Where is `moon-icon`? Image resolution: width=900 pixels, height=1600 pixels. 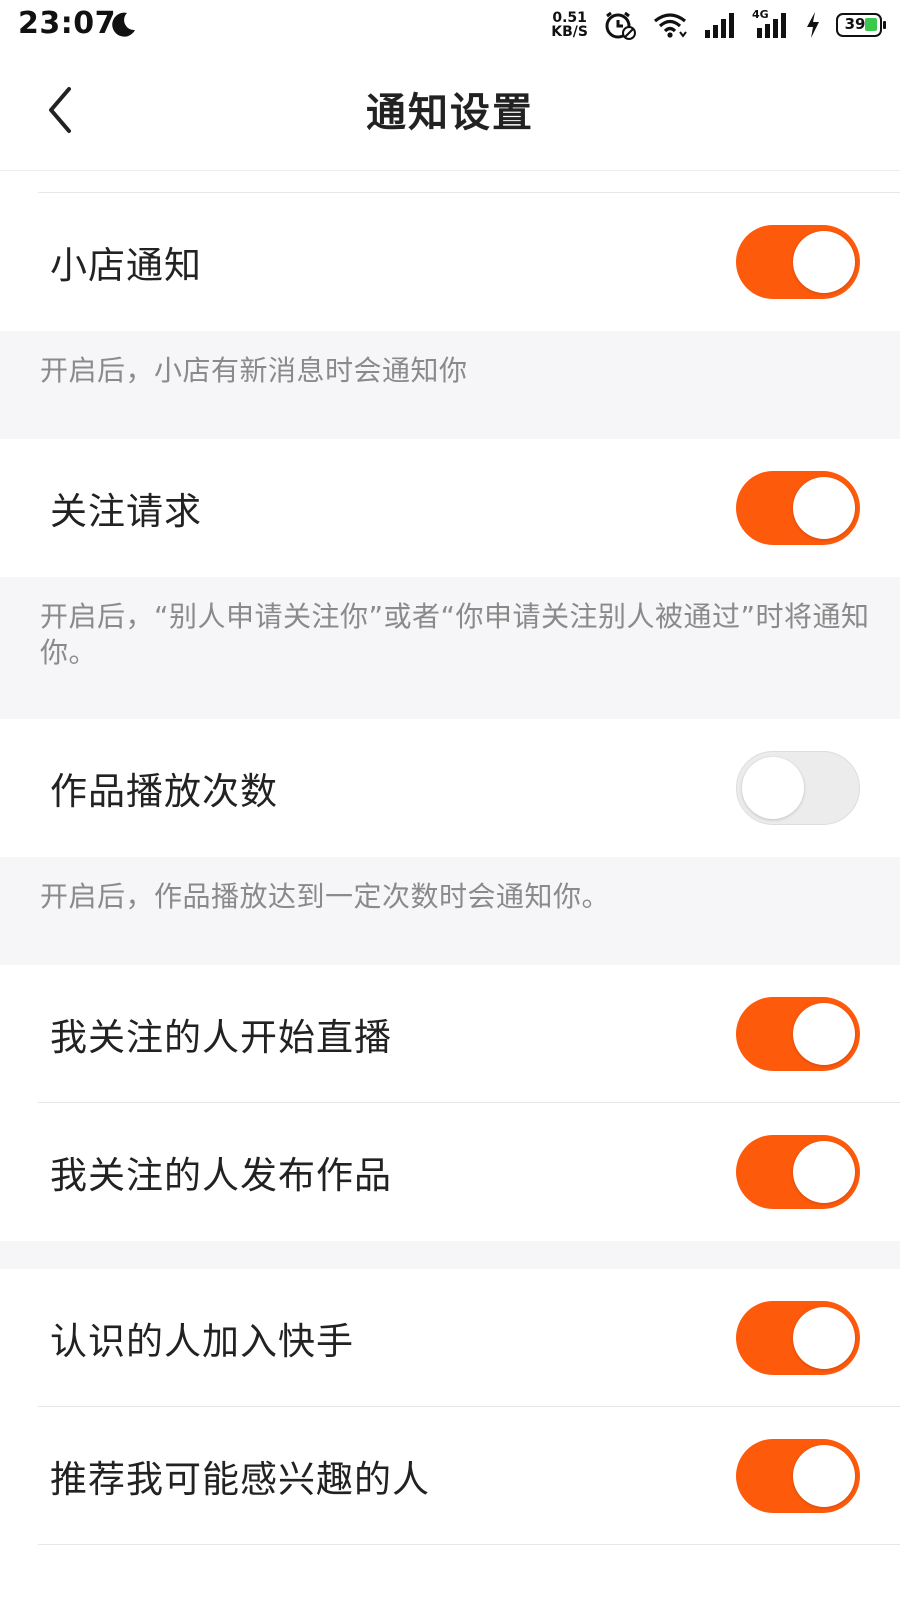
moon-icon is located at coordinates (123, 24).